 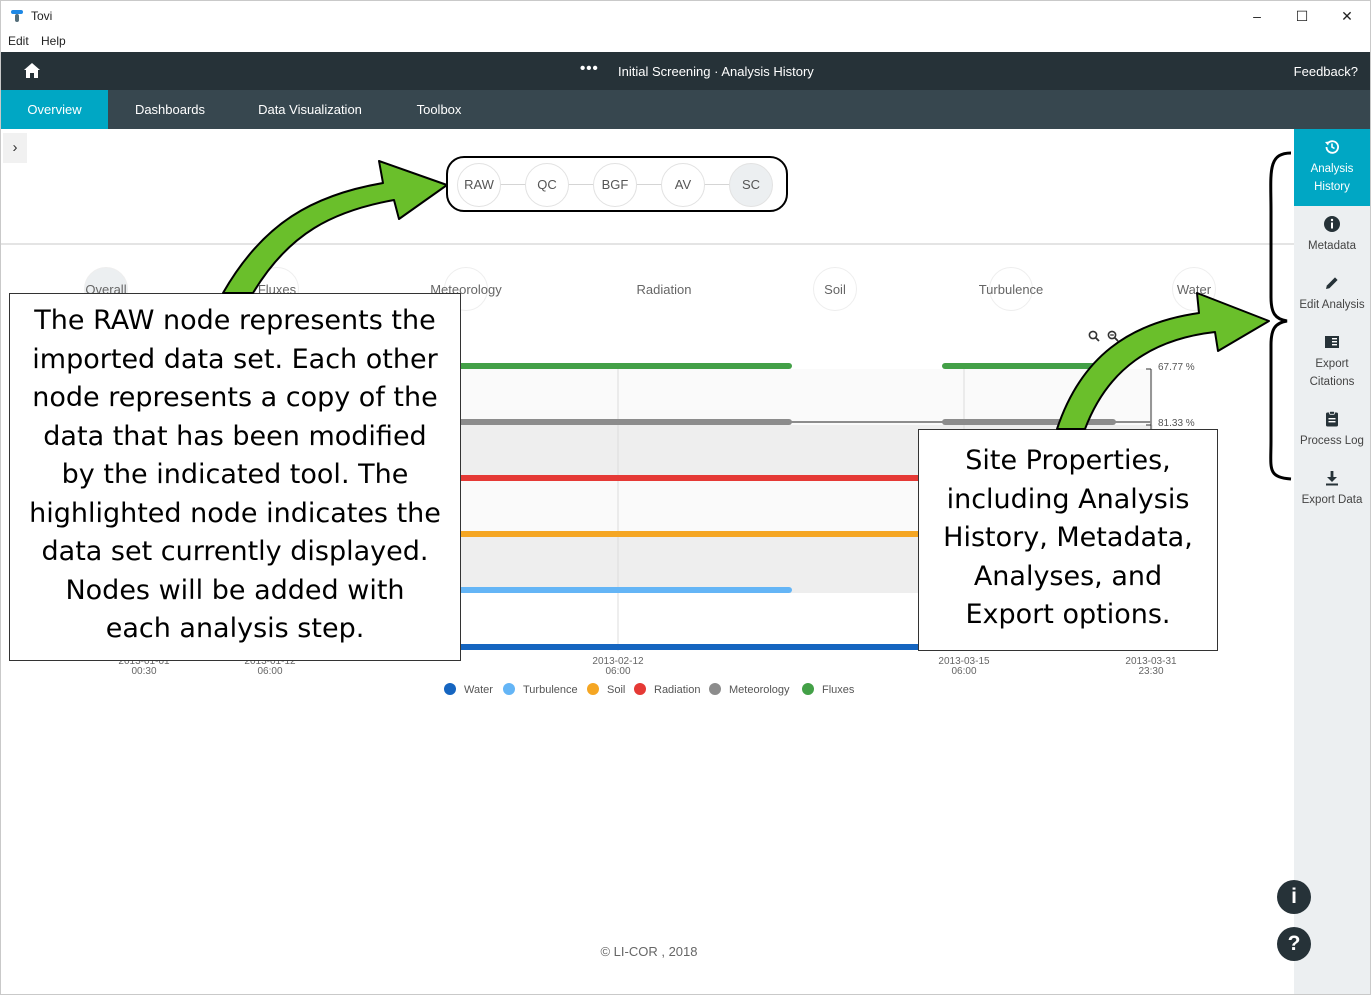 I want to click on x-tick-time: 00:30, so click(x=143, y=671).